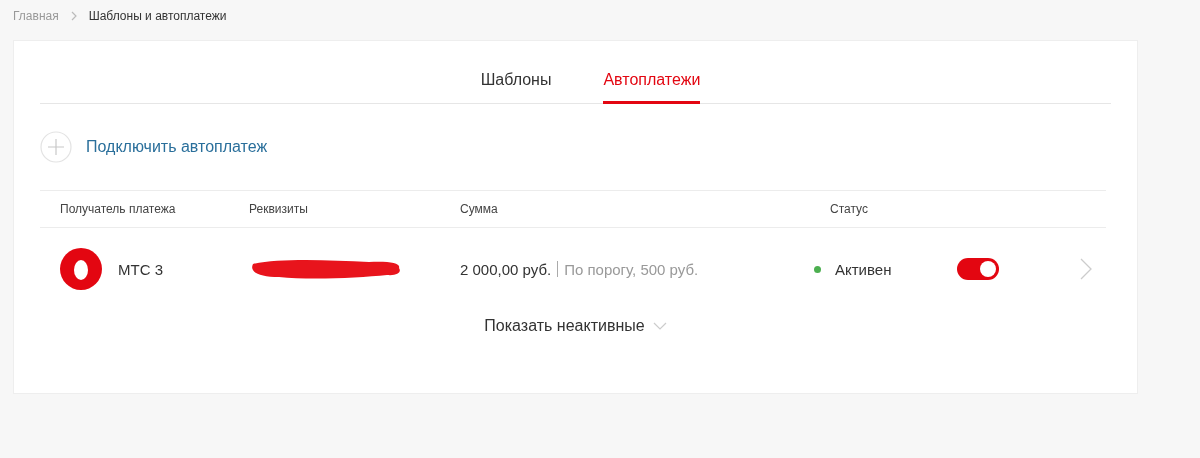  I want to click on status-text: Активен, so click(863, 269).